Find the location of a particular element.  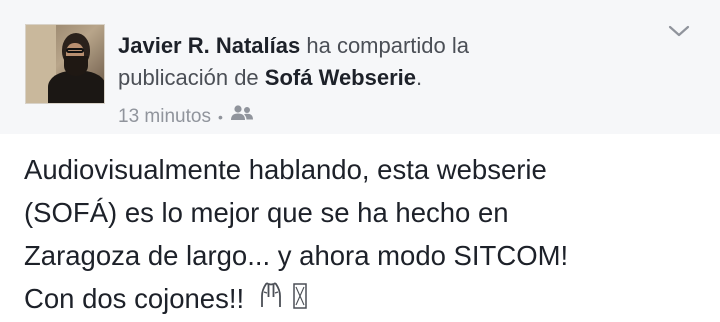

praying-hands-icon is located at coordinates (282, 300).